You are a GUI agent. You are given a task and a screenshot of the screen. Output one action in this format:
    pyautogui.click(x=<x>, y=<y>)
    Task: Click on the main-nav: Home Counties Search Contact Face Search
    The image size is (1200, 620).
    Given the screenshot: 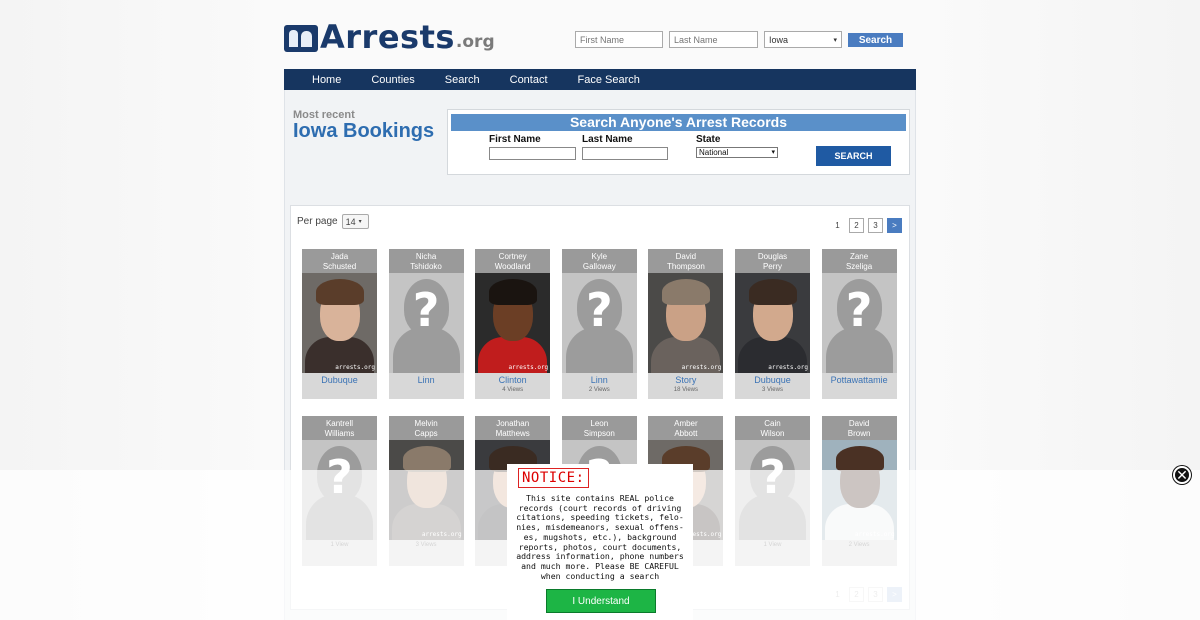 What is the action you would take?
    pyautogui.click(x=600, y=79)
    